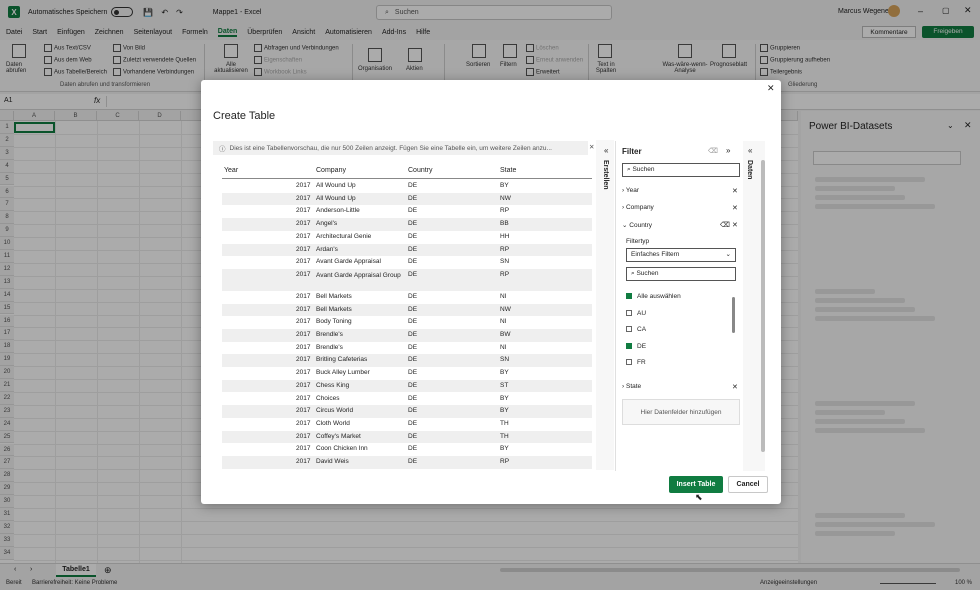 This screenshot has height=590, width=980. I want to click on remove-field-year-icon: ✕, so click(735, 191).